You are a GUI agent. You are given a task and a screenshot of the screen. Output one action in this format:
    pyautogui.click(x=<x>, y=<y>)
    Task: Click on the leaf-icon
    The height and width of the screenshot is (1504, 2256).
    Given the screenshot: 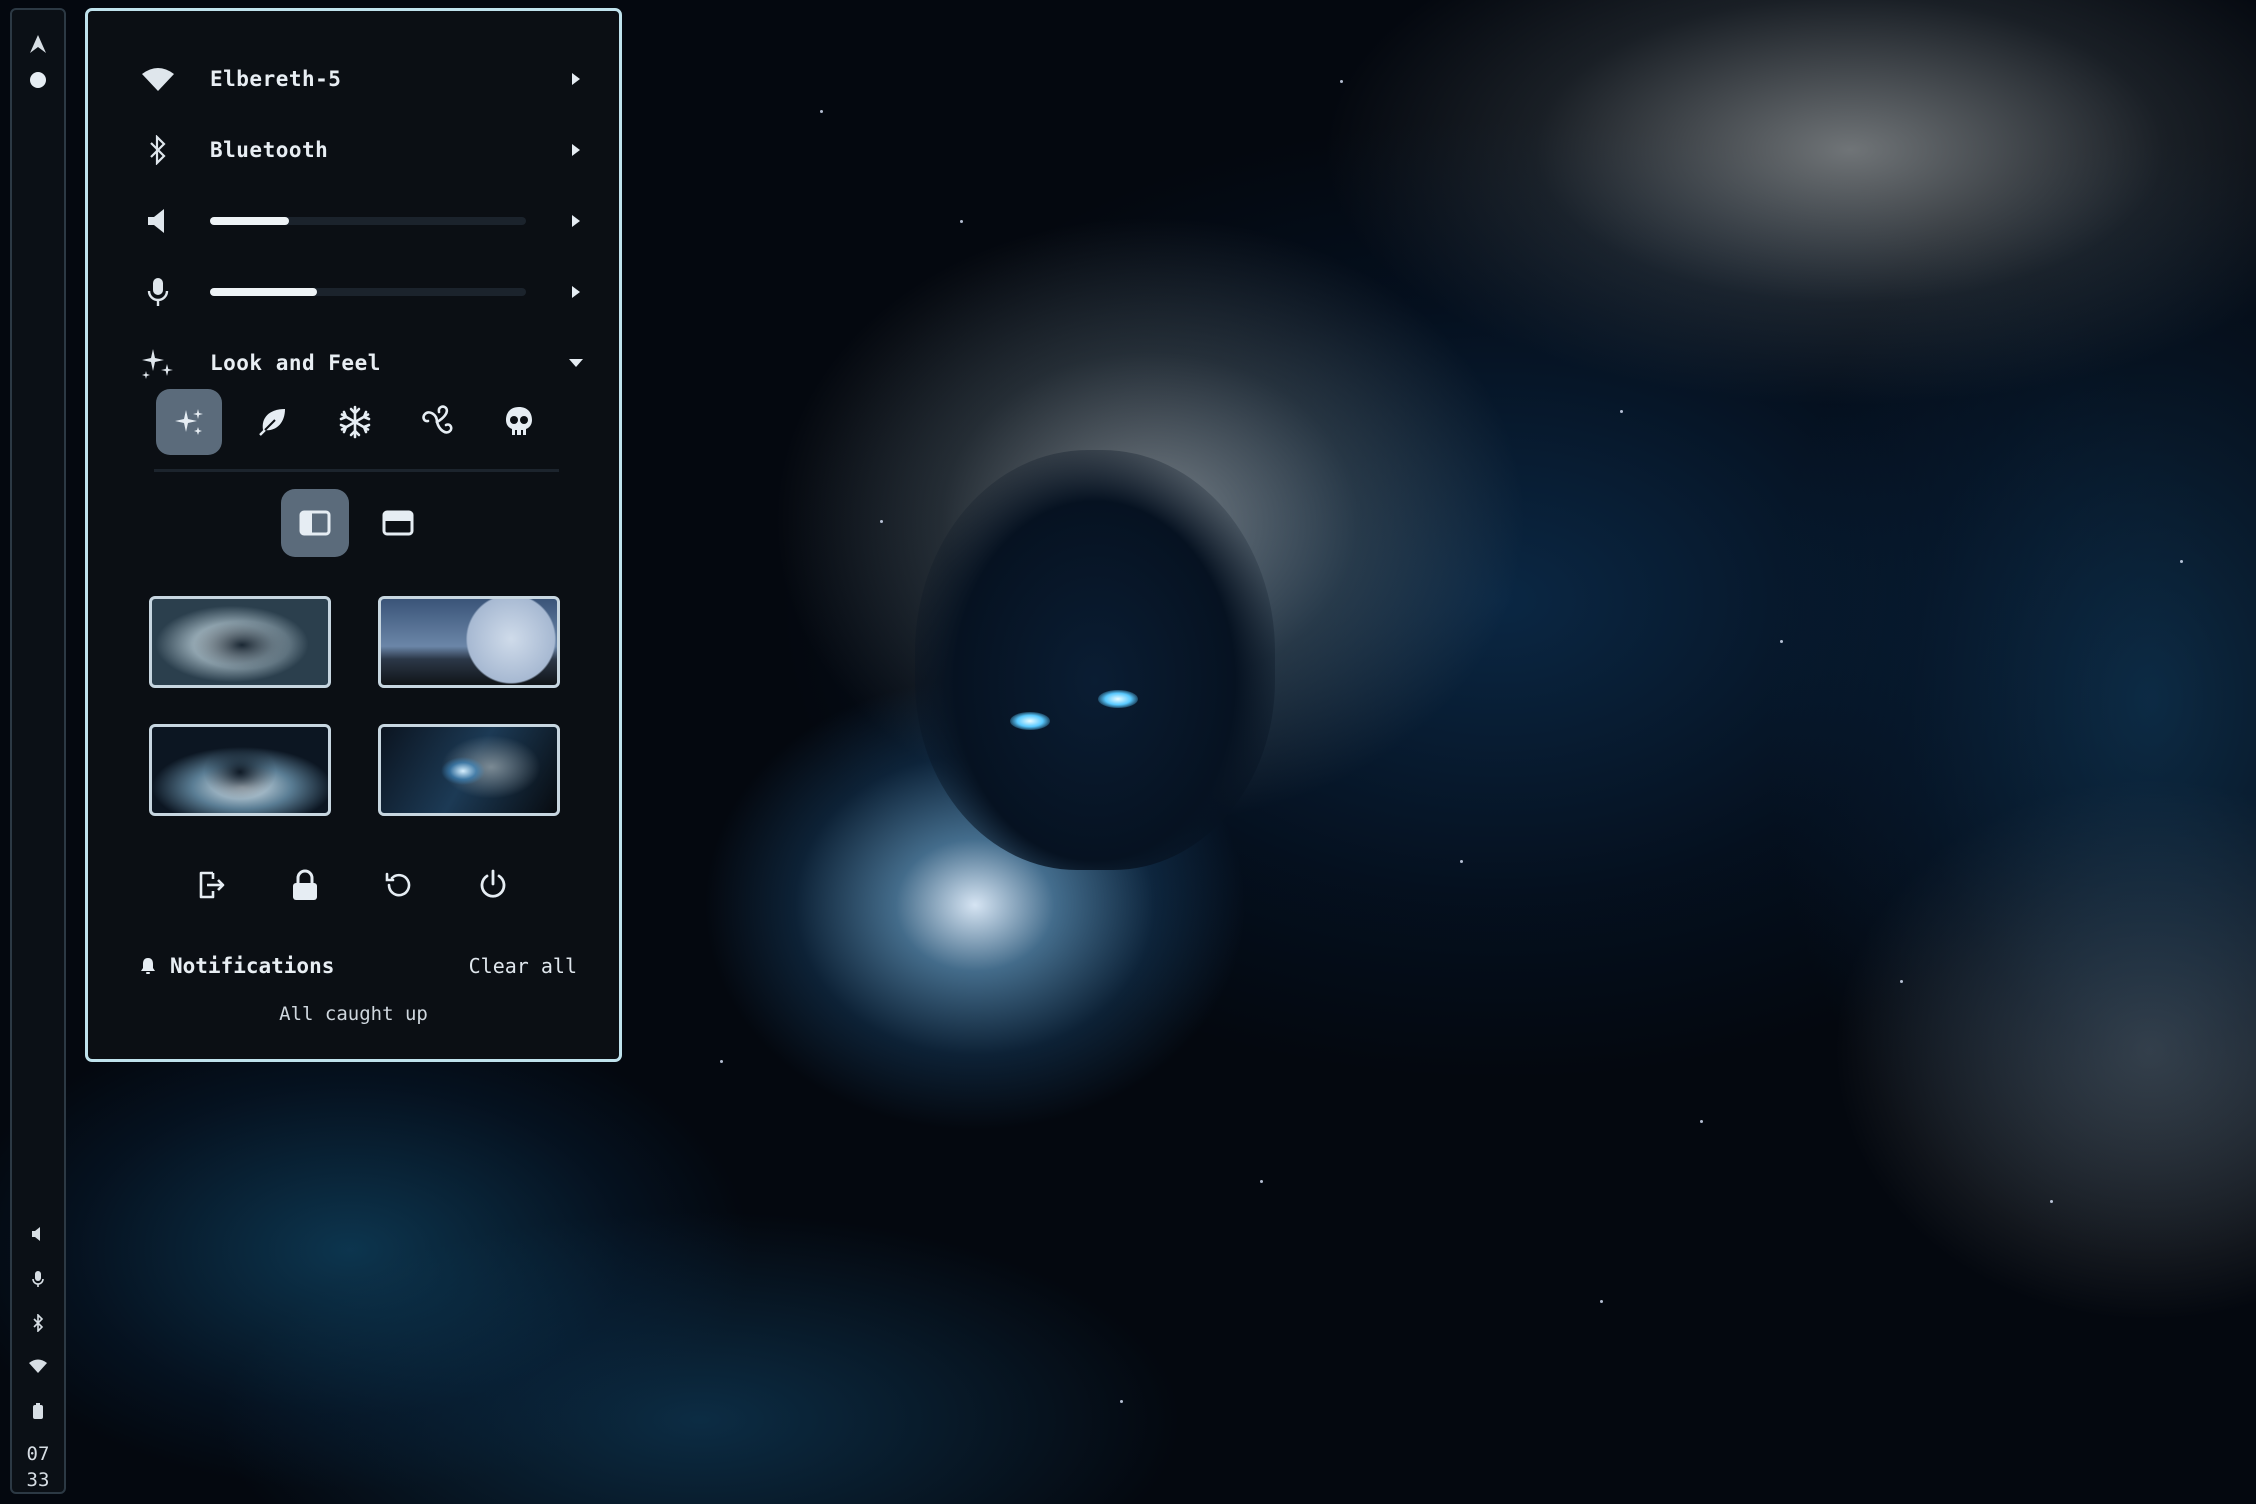 What is the action you would take?
    pyautogui.click(x=272, y=422)
    